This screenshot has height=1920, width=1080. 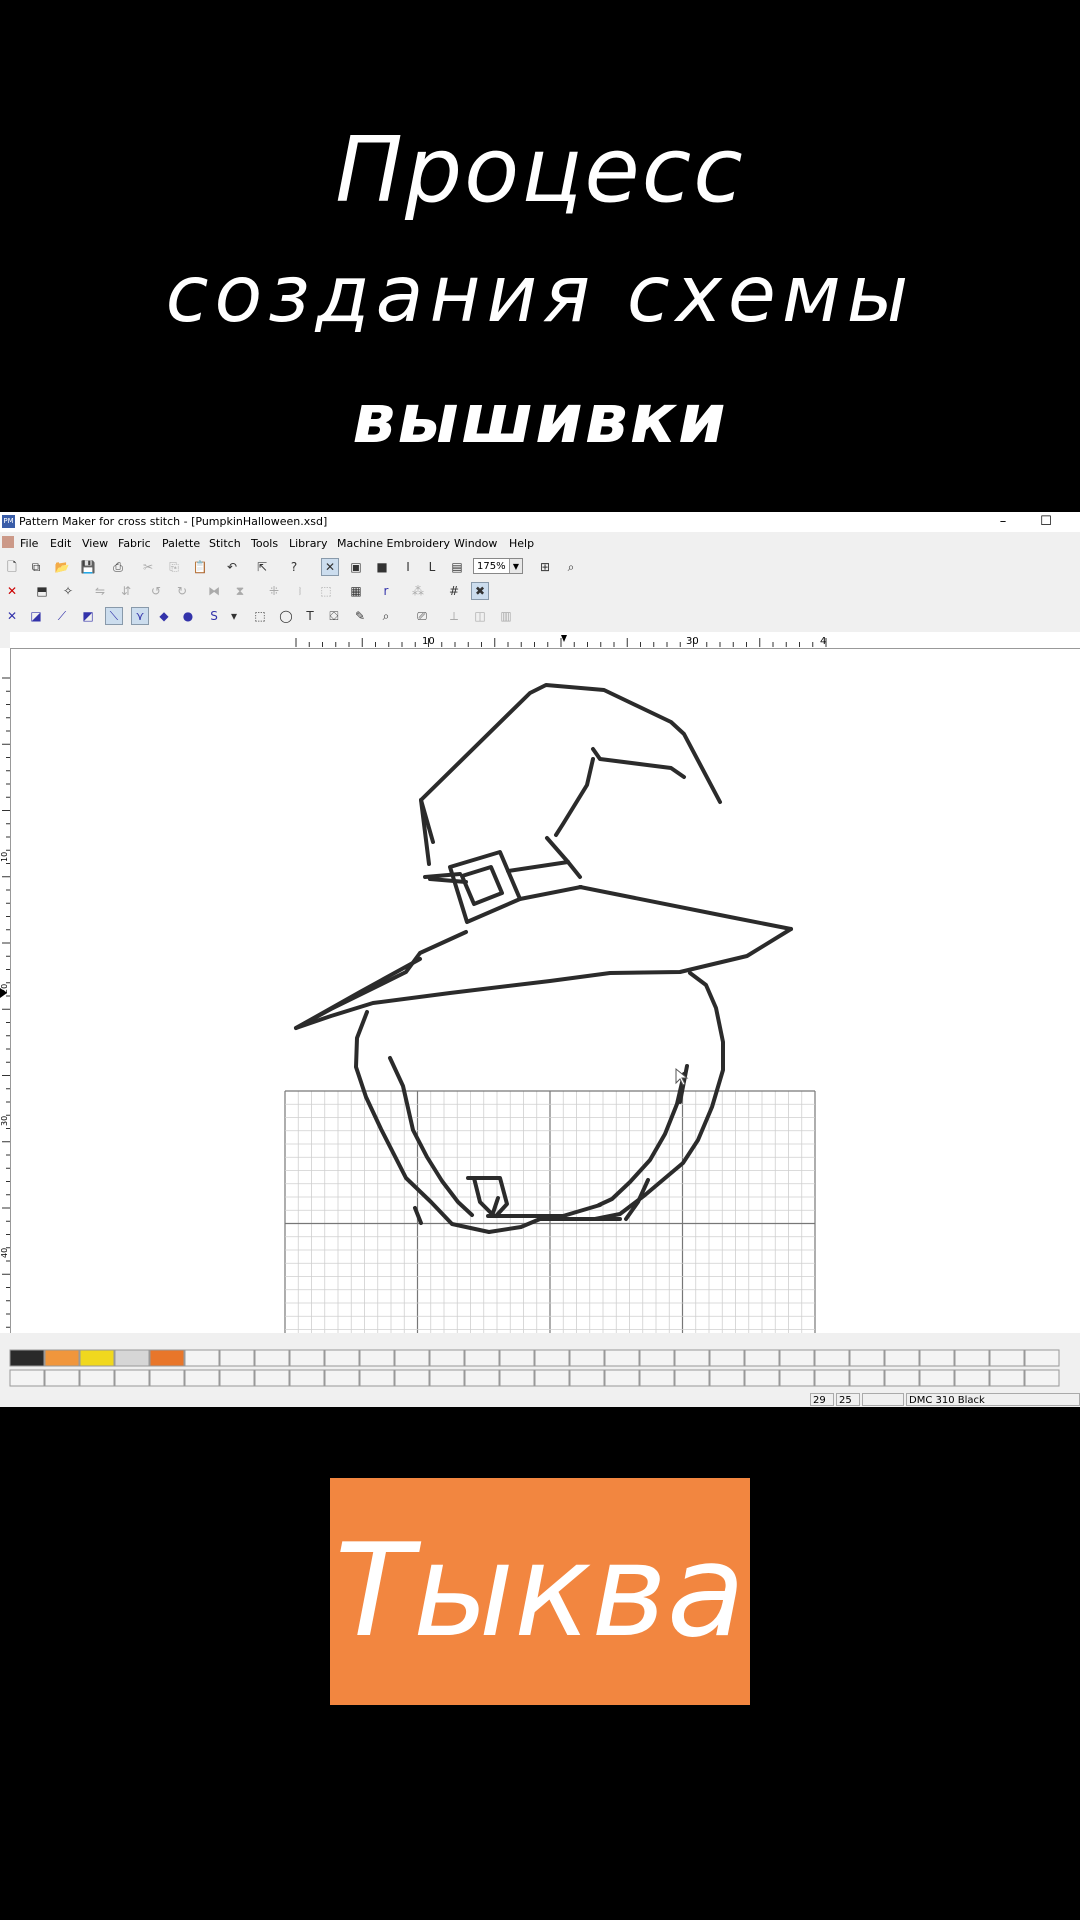 I want to click on full-cross-icon: ✕, so click(x=12, y=616).